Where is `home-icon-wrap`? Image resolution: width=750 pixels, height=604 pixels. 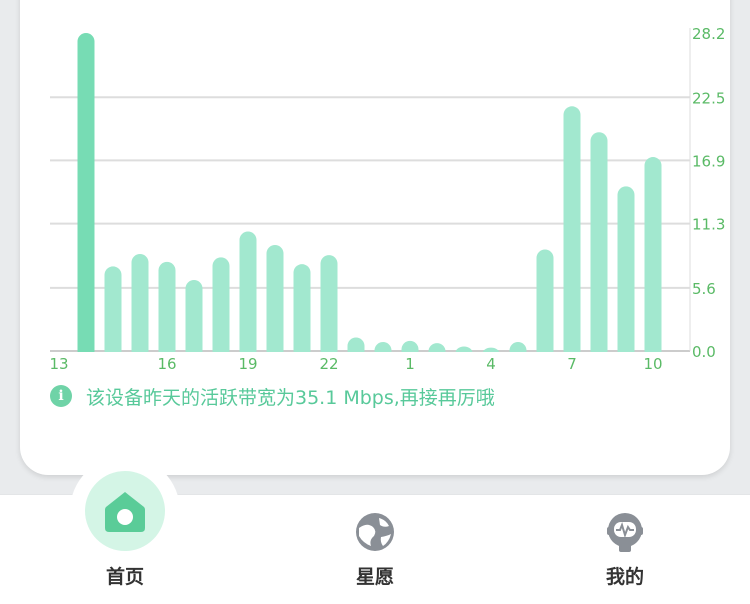 home-icon-wrap is located at coordinates (125, 511).